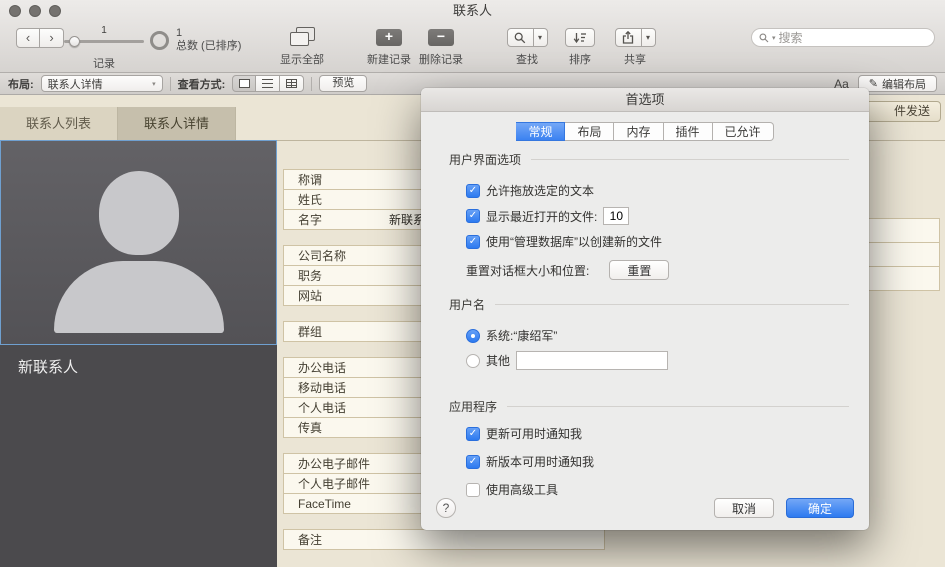 Image resolution: width=945 pixels, height=567 pixels. I want to click on field-label: 个人电子邮件, so click(334, 484).